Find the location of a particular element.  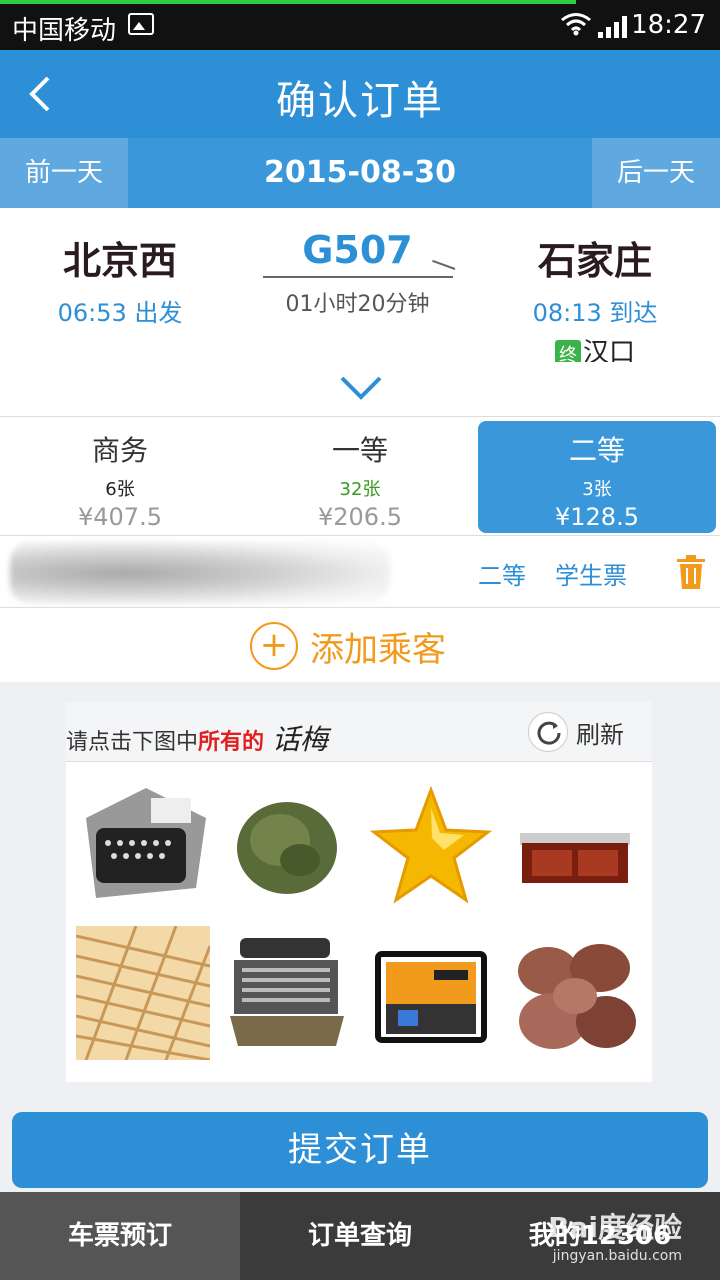

nav-order-query: 订单查询 is located at coordinates (360, 1236).